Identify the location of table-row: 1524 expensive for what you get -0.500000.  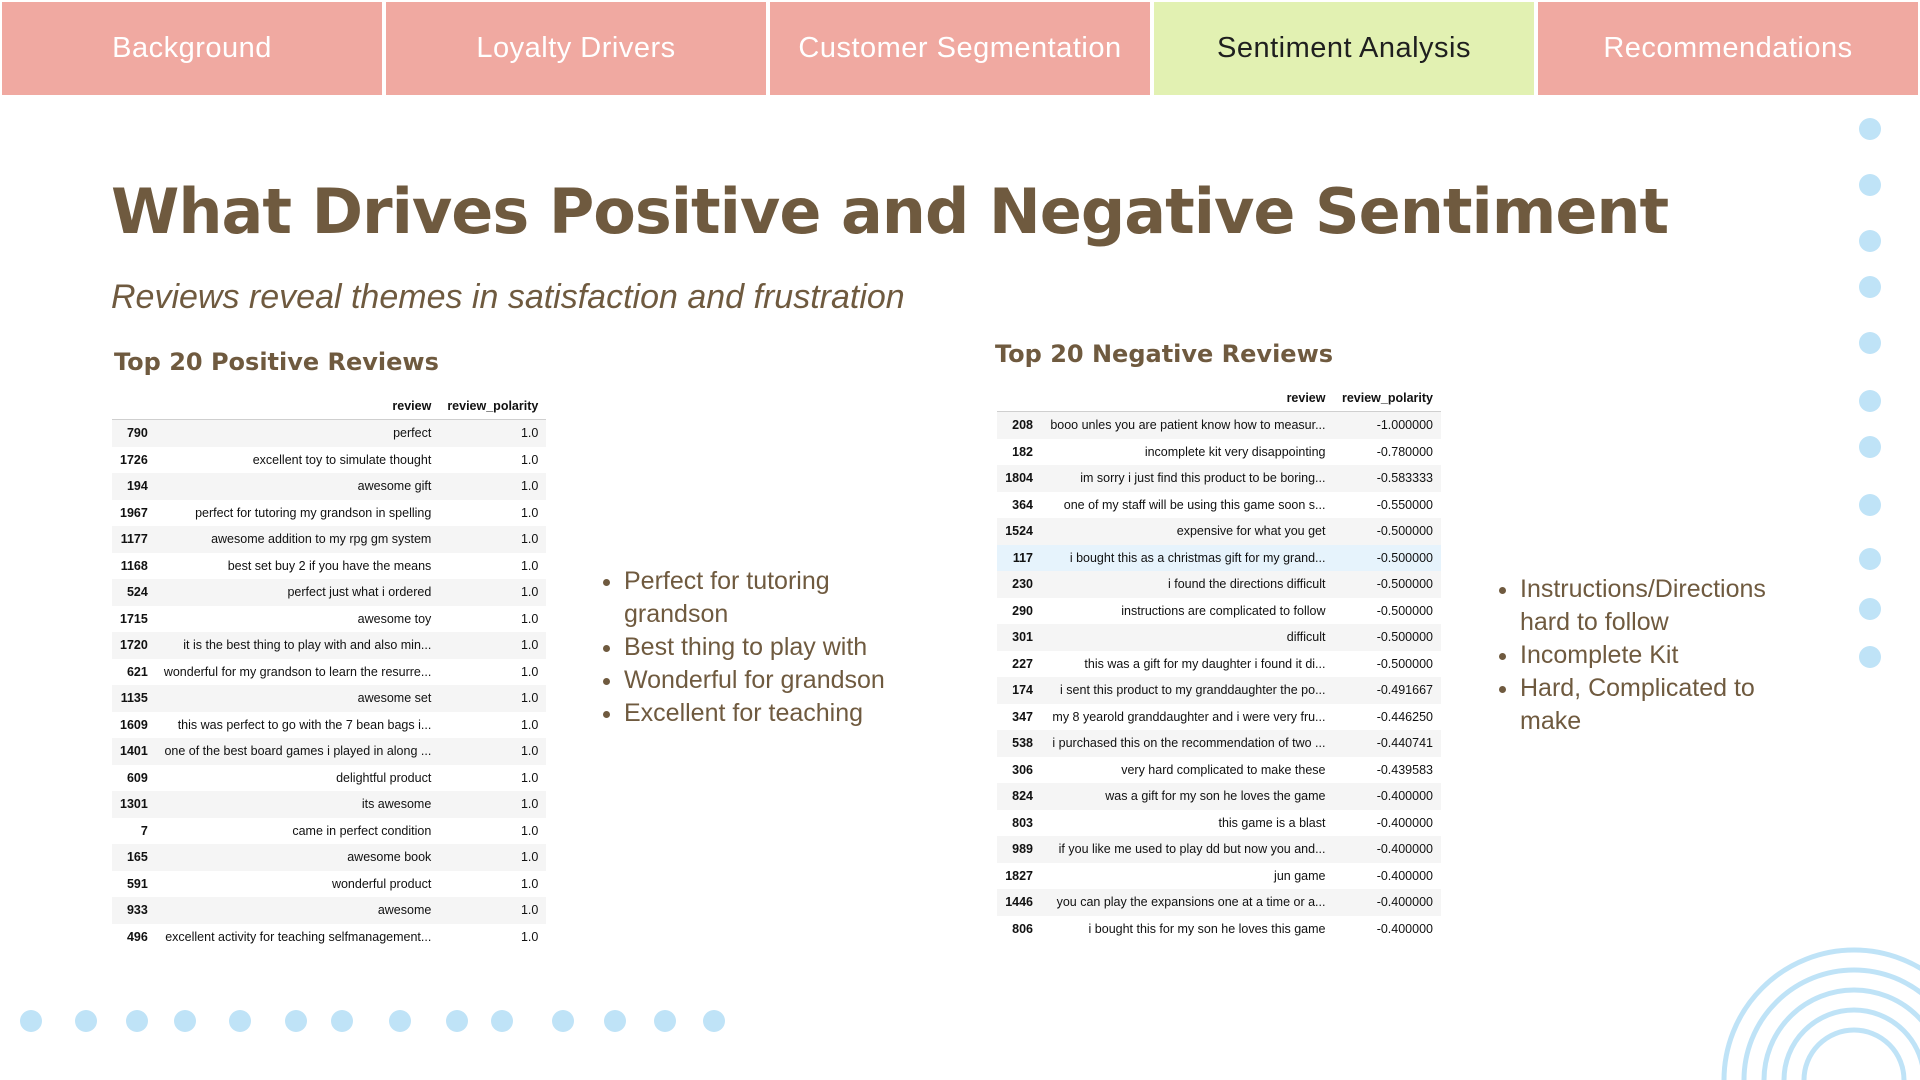
(1219, 531).